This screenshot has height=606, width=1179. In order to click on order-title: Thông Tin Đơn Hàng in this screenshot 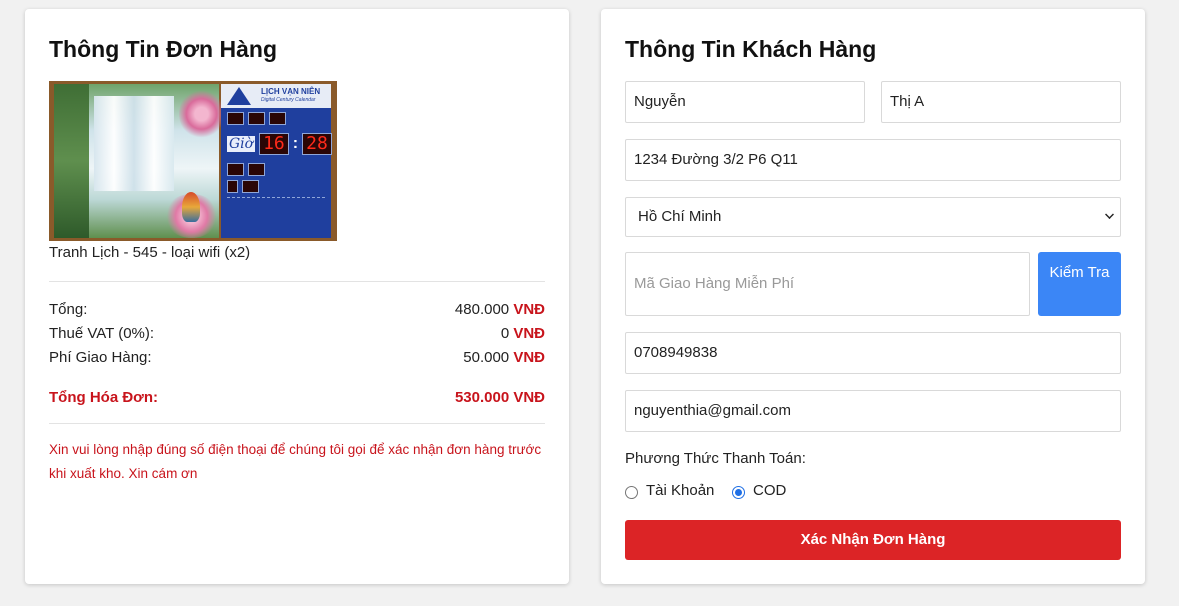, I will do `click(163, 49)`.